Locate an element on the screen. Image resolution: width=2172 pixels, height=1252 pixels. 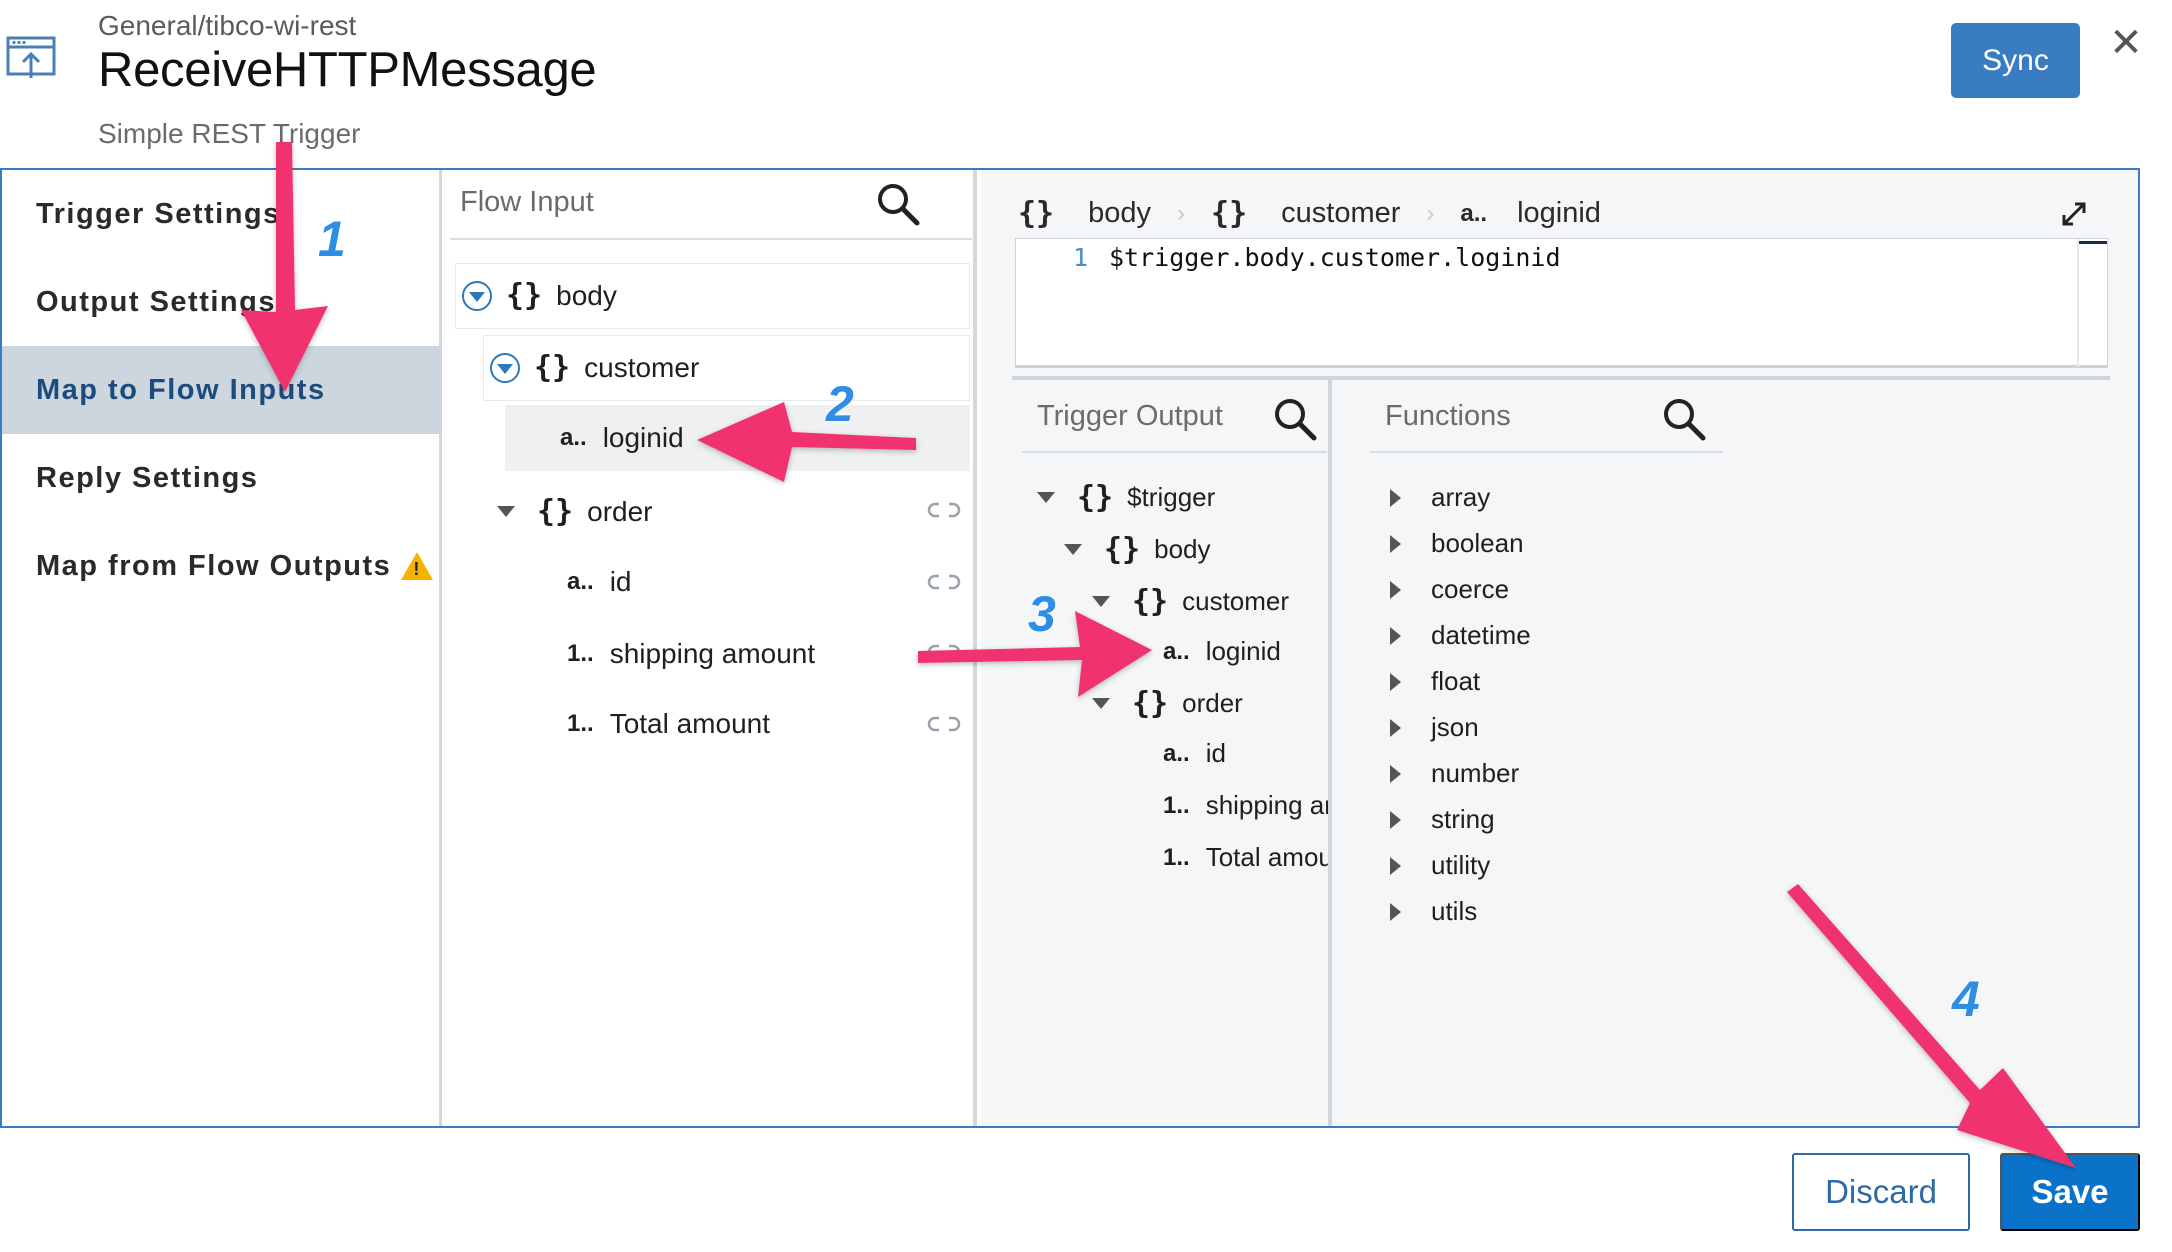
function-label: json is located at coordinates (1455, 727).